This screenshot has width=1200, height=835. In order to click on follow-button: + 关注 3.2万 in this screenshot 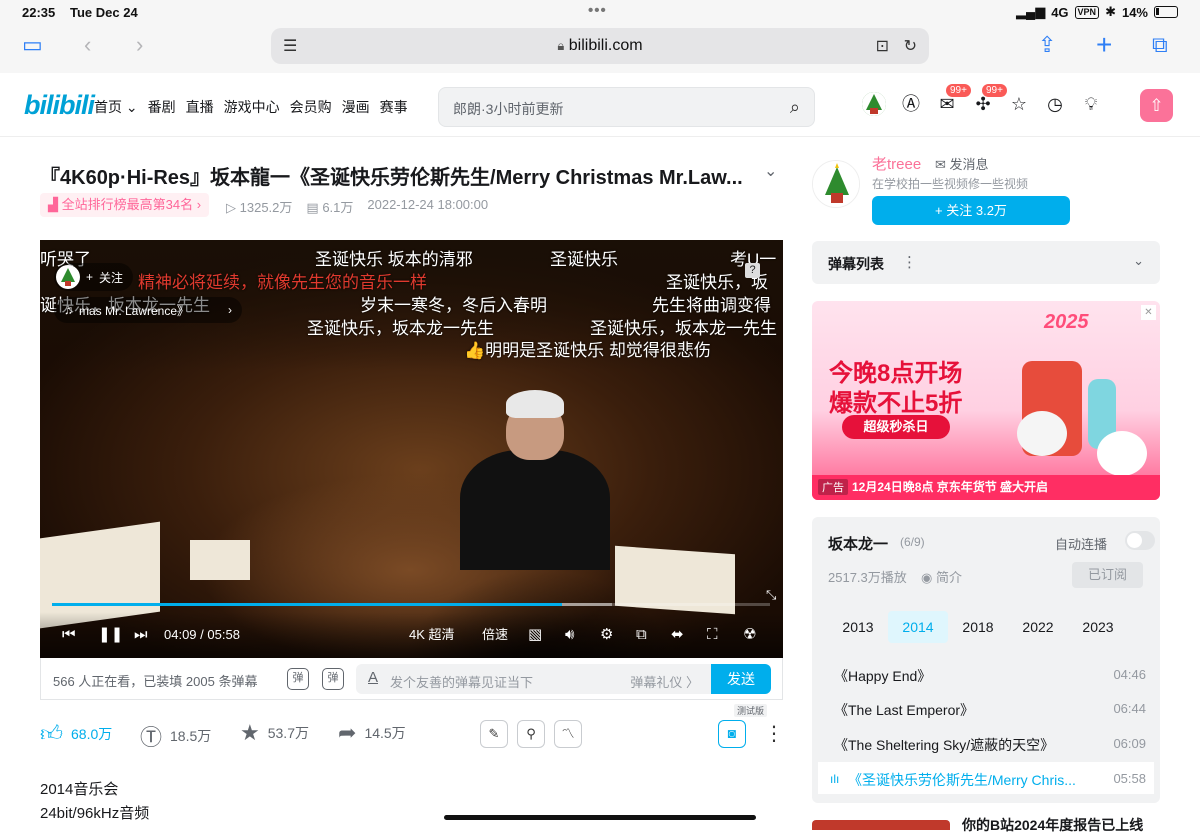, I will do `click(971, 210)`.